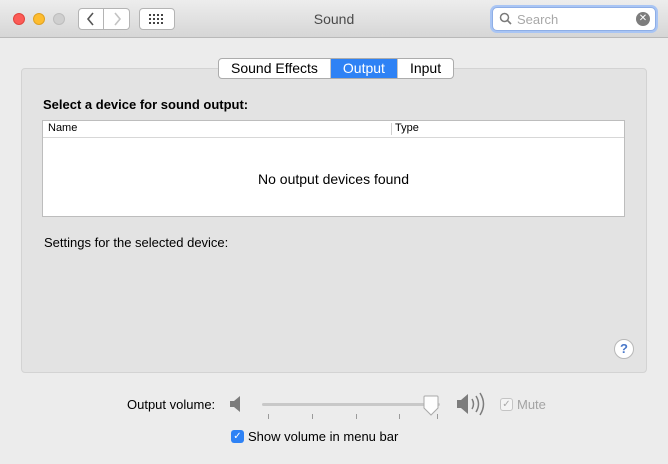 This screenshot has width=668, height=464. I want to click on device-settings-label: Settings for the selected device:, so click(136, 242).